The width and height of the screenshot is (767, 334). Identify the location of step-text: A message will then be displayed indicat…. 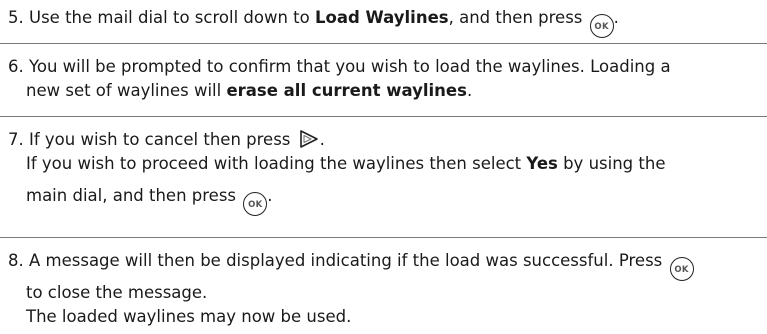
(346, 260).